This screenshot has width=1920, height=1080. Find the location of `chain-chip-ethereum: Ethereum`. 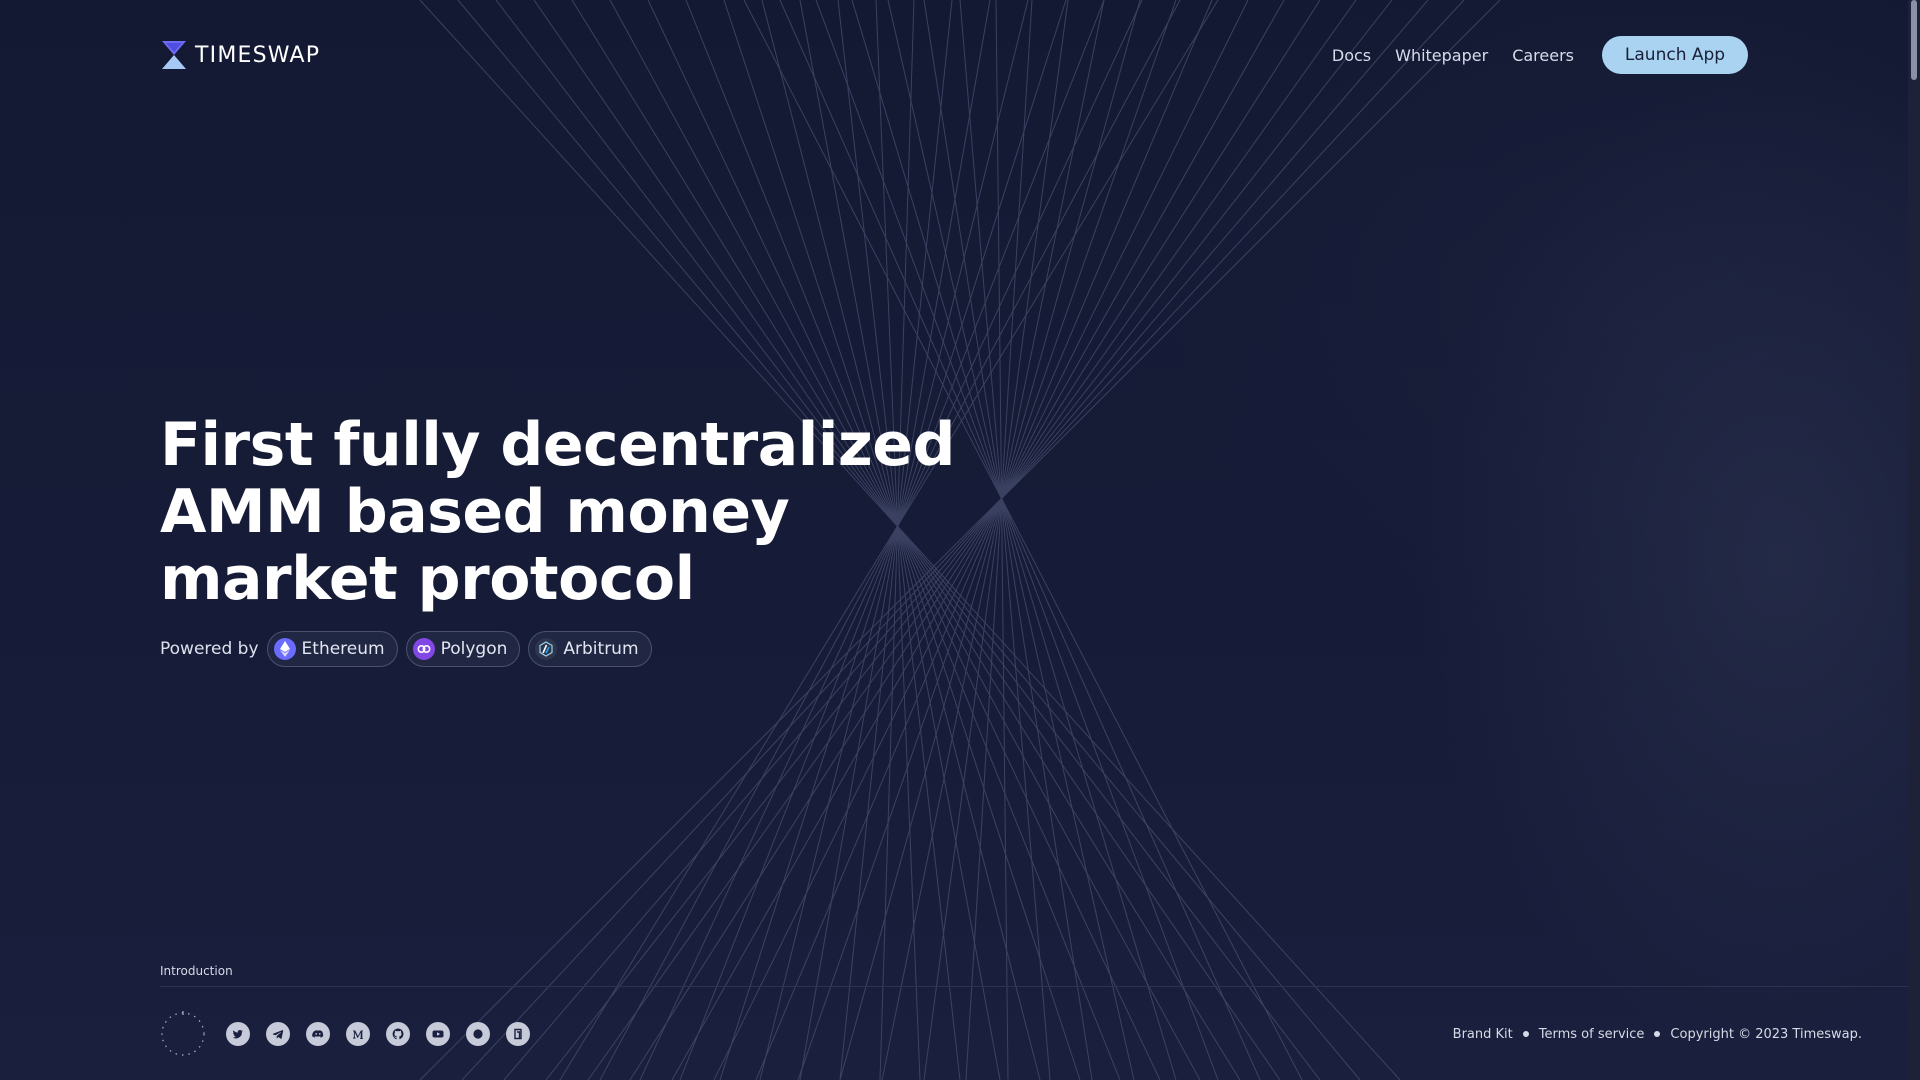

chain-chip-ethereum: Ethereum is located at coordinates (332, 649).